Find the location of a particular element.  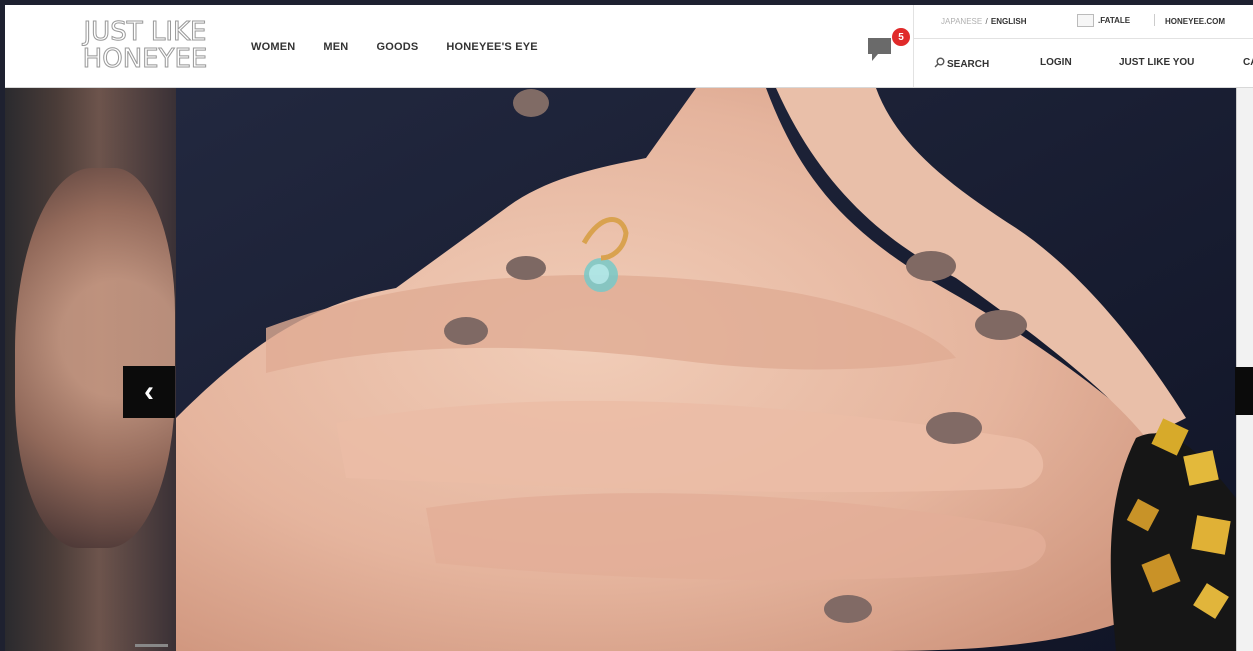

logo-line-2: HONEYEE is located at coordinates (145, 59).